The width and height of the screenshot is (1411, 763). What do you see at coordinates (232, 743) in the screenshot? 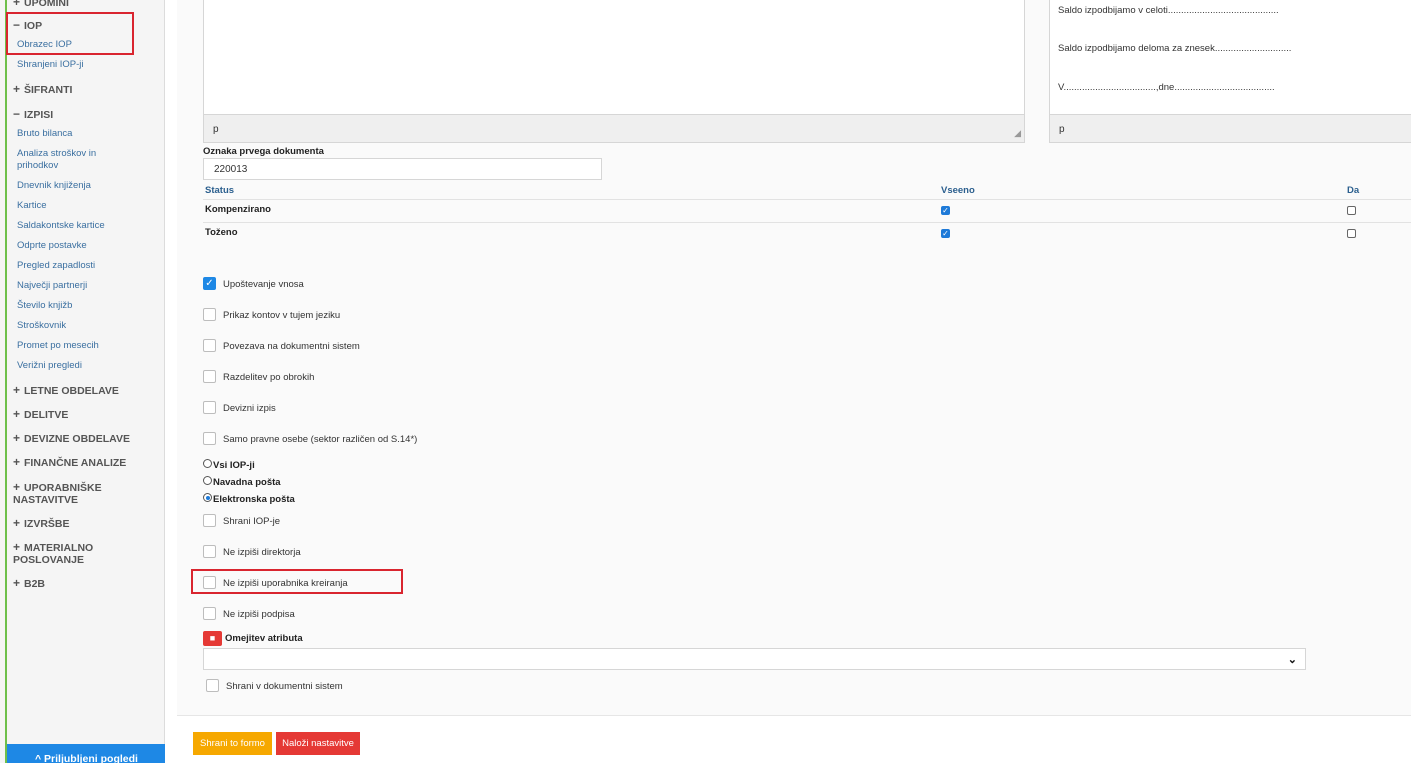
I see `save-form-button: Shrani to formo` at bounding box center [232, 743].